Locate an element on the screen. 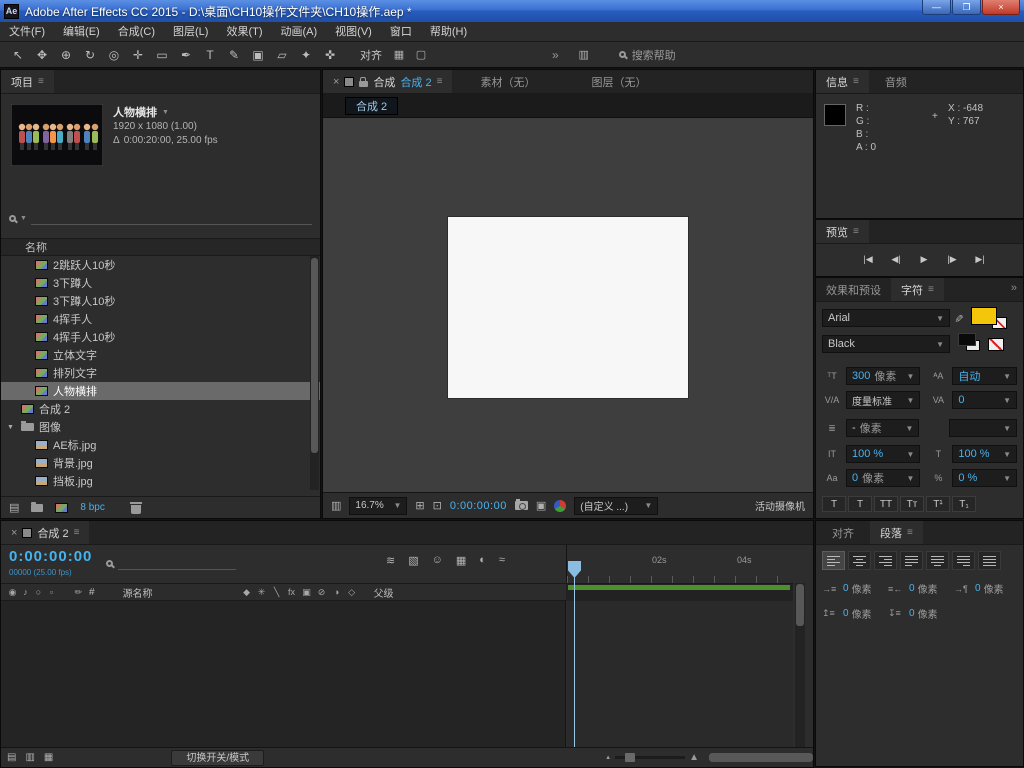 The image size is (1024, 768). zoom-in-mountain-icon: ▲ is located at coordinates (694, 757).